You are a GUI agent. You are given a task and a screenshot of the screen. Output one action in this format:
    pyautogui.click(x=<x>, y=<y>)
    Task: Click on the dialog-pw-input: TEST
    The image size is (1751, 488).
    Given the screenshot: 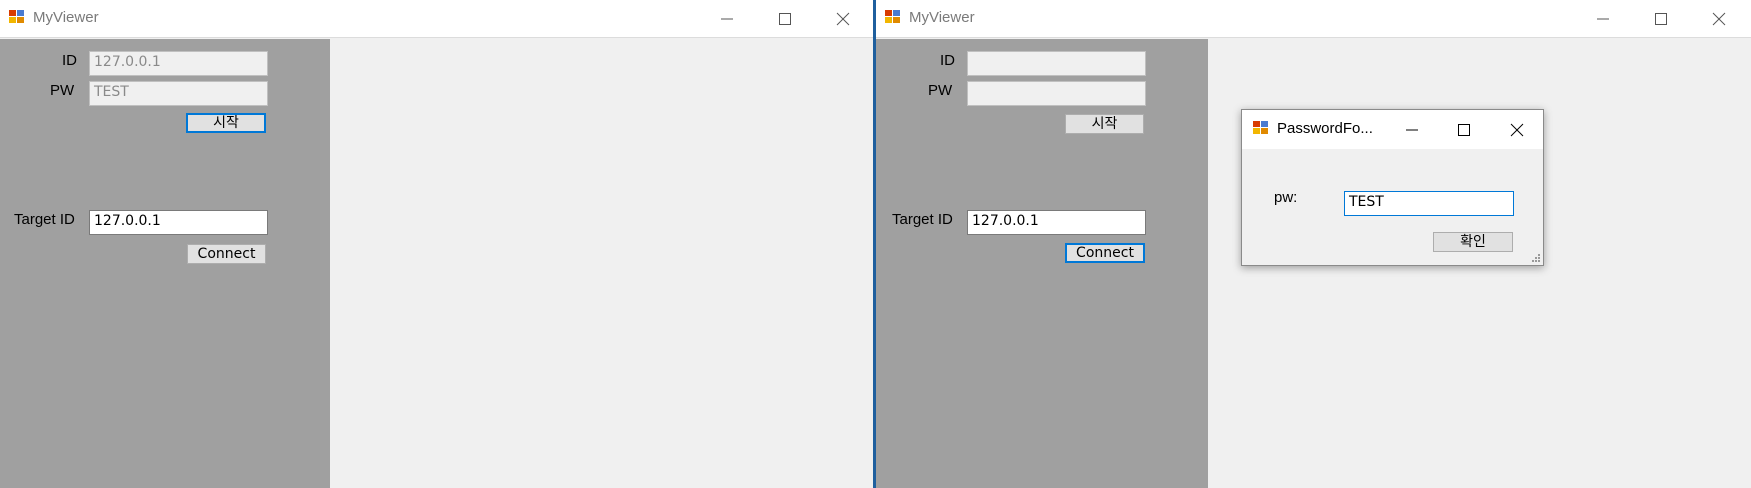 What is the action you would take?
    pyautogui.click(x=1429, y=203)
    